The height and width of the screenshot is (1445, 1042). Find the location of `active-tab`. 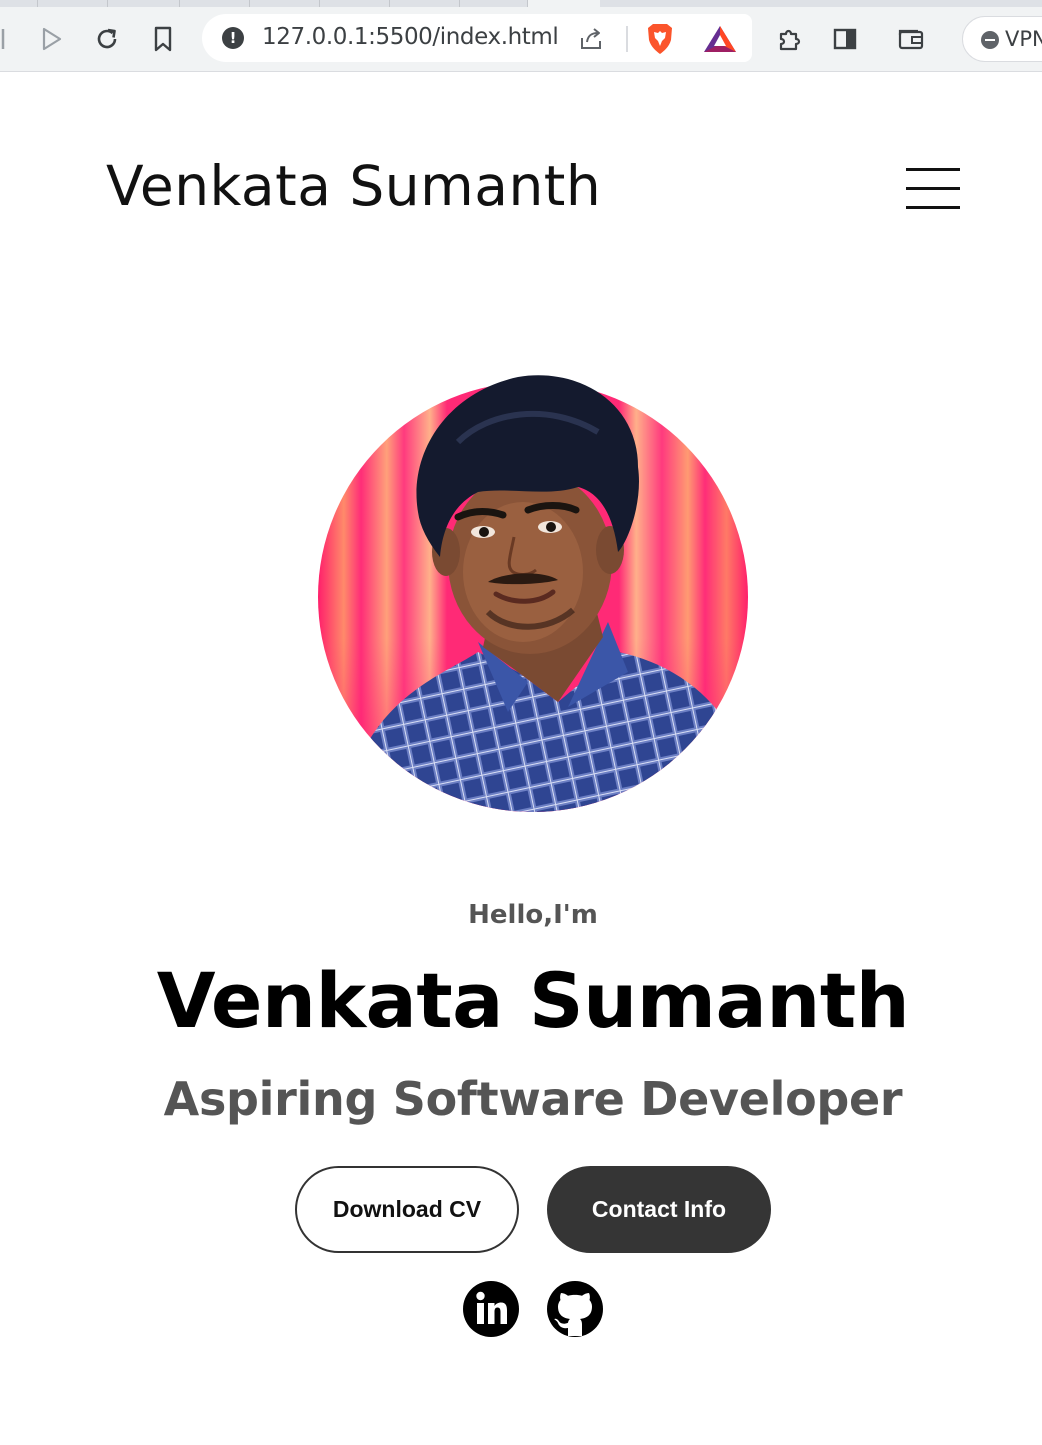

active-tab is located at coordinates (564, 3).